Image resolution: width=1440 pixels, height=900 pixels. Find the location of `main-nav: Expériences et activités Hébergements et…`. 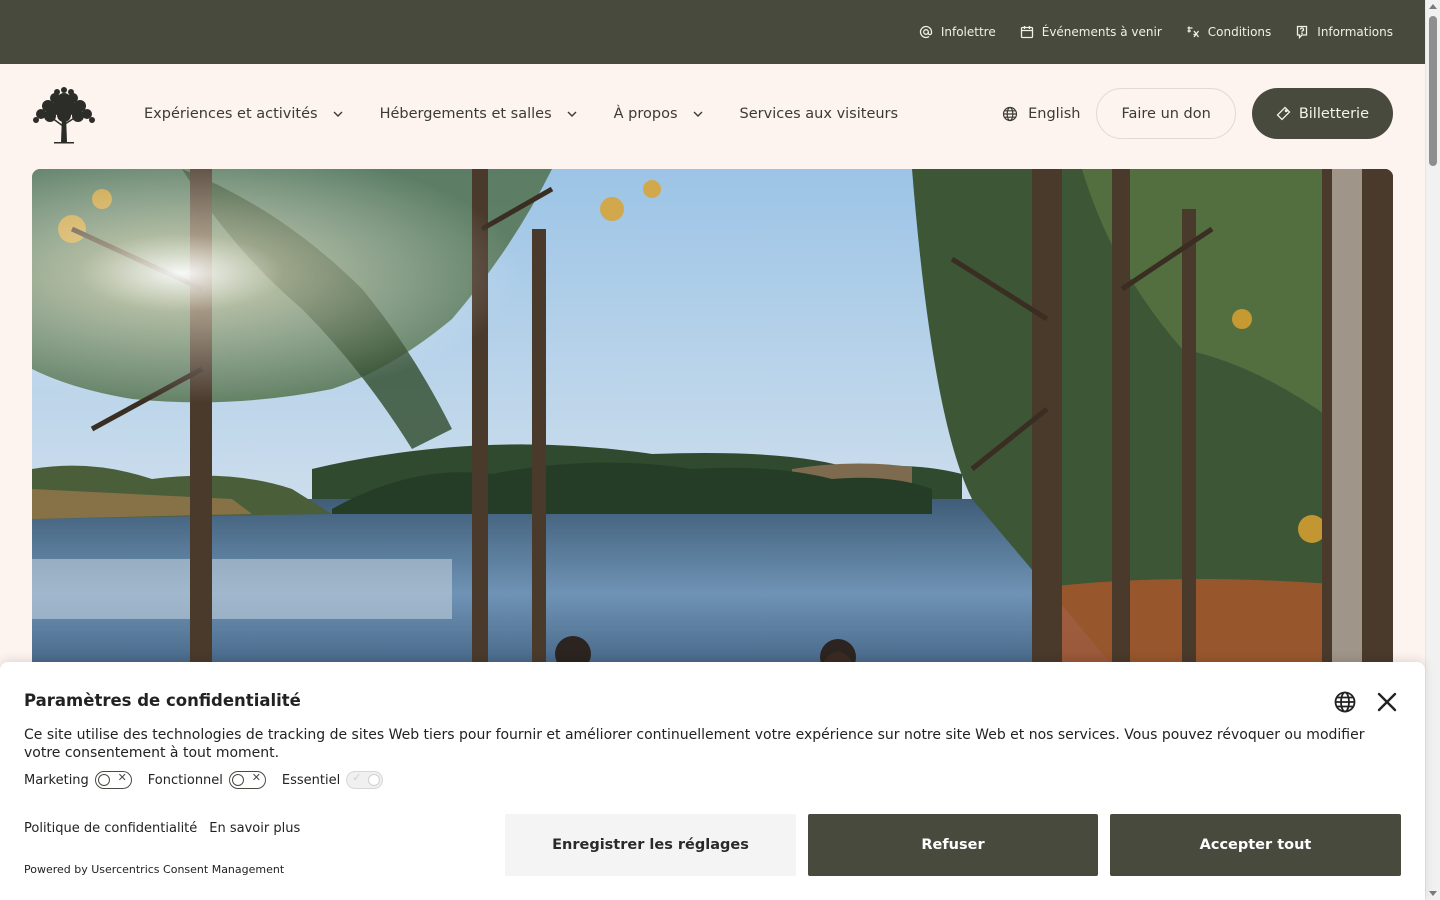

main-nav: Expériences et activités Hébergements et… is located at coordinates (521, 114).